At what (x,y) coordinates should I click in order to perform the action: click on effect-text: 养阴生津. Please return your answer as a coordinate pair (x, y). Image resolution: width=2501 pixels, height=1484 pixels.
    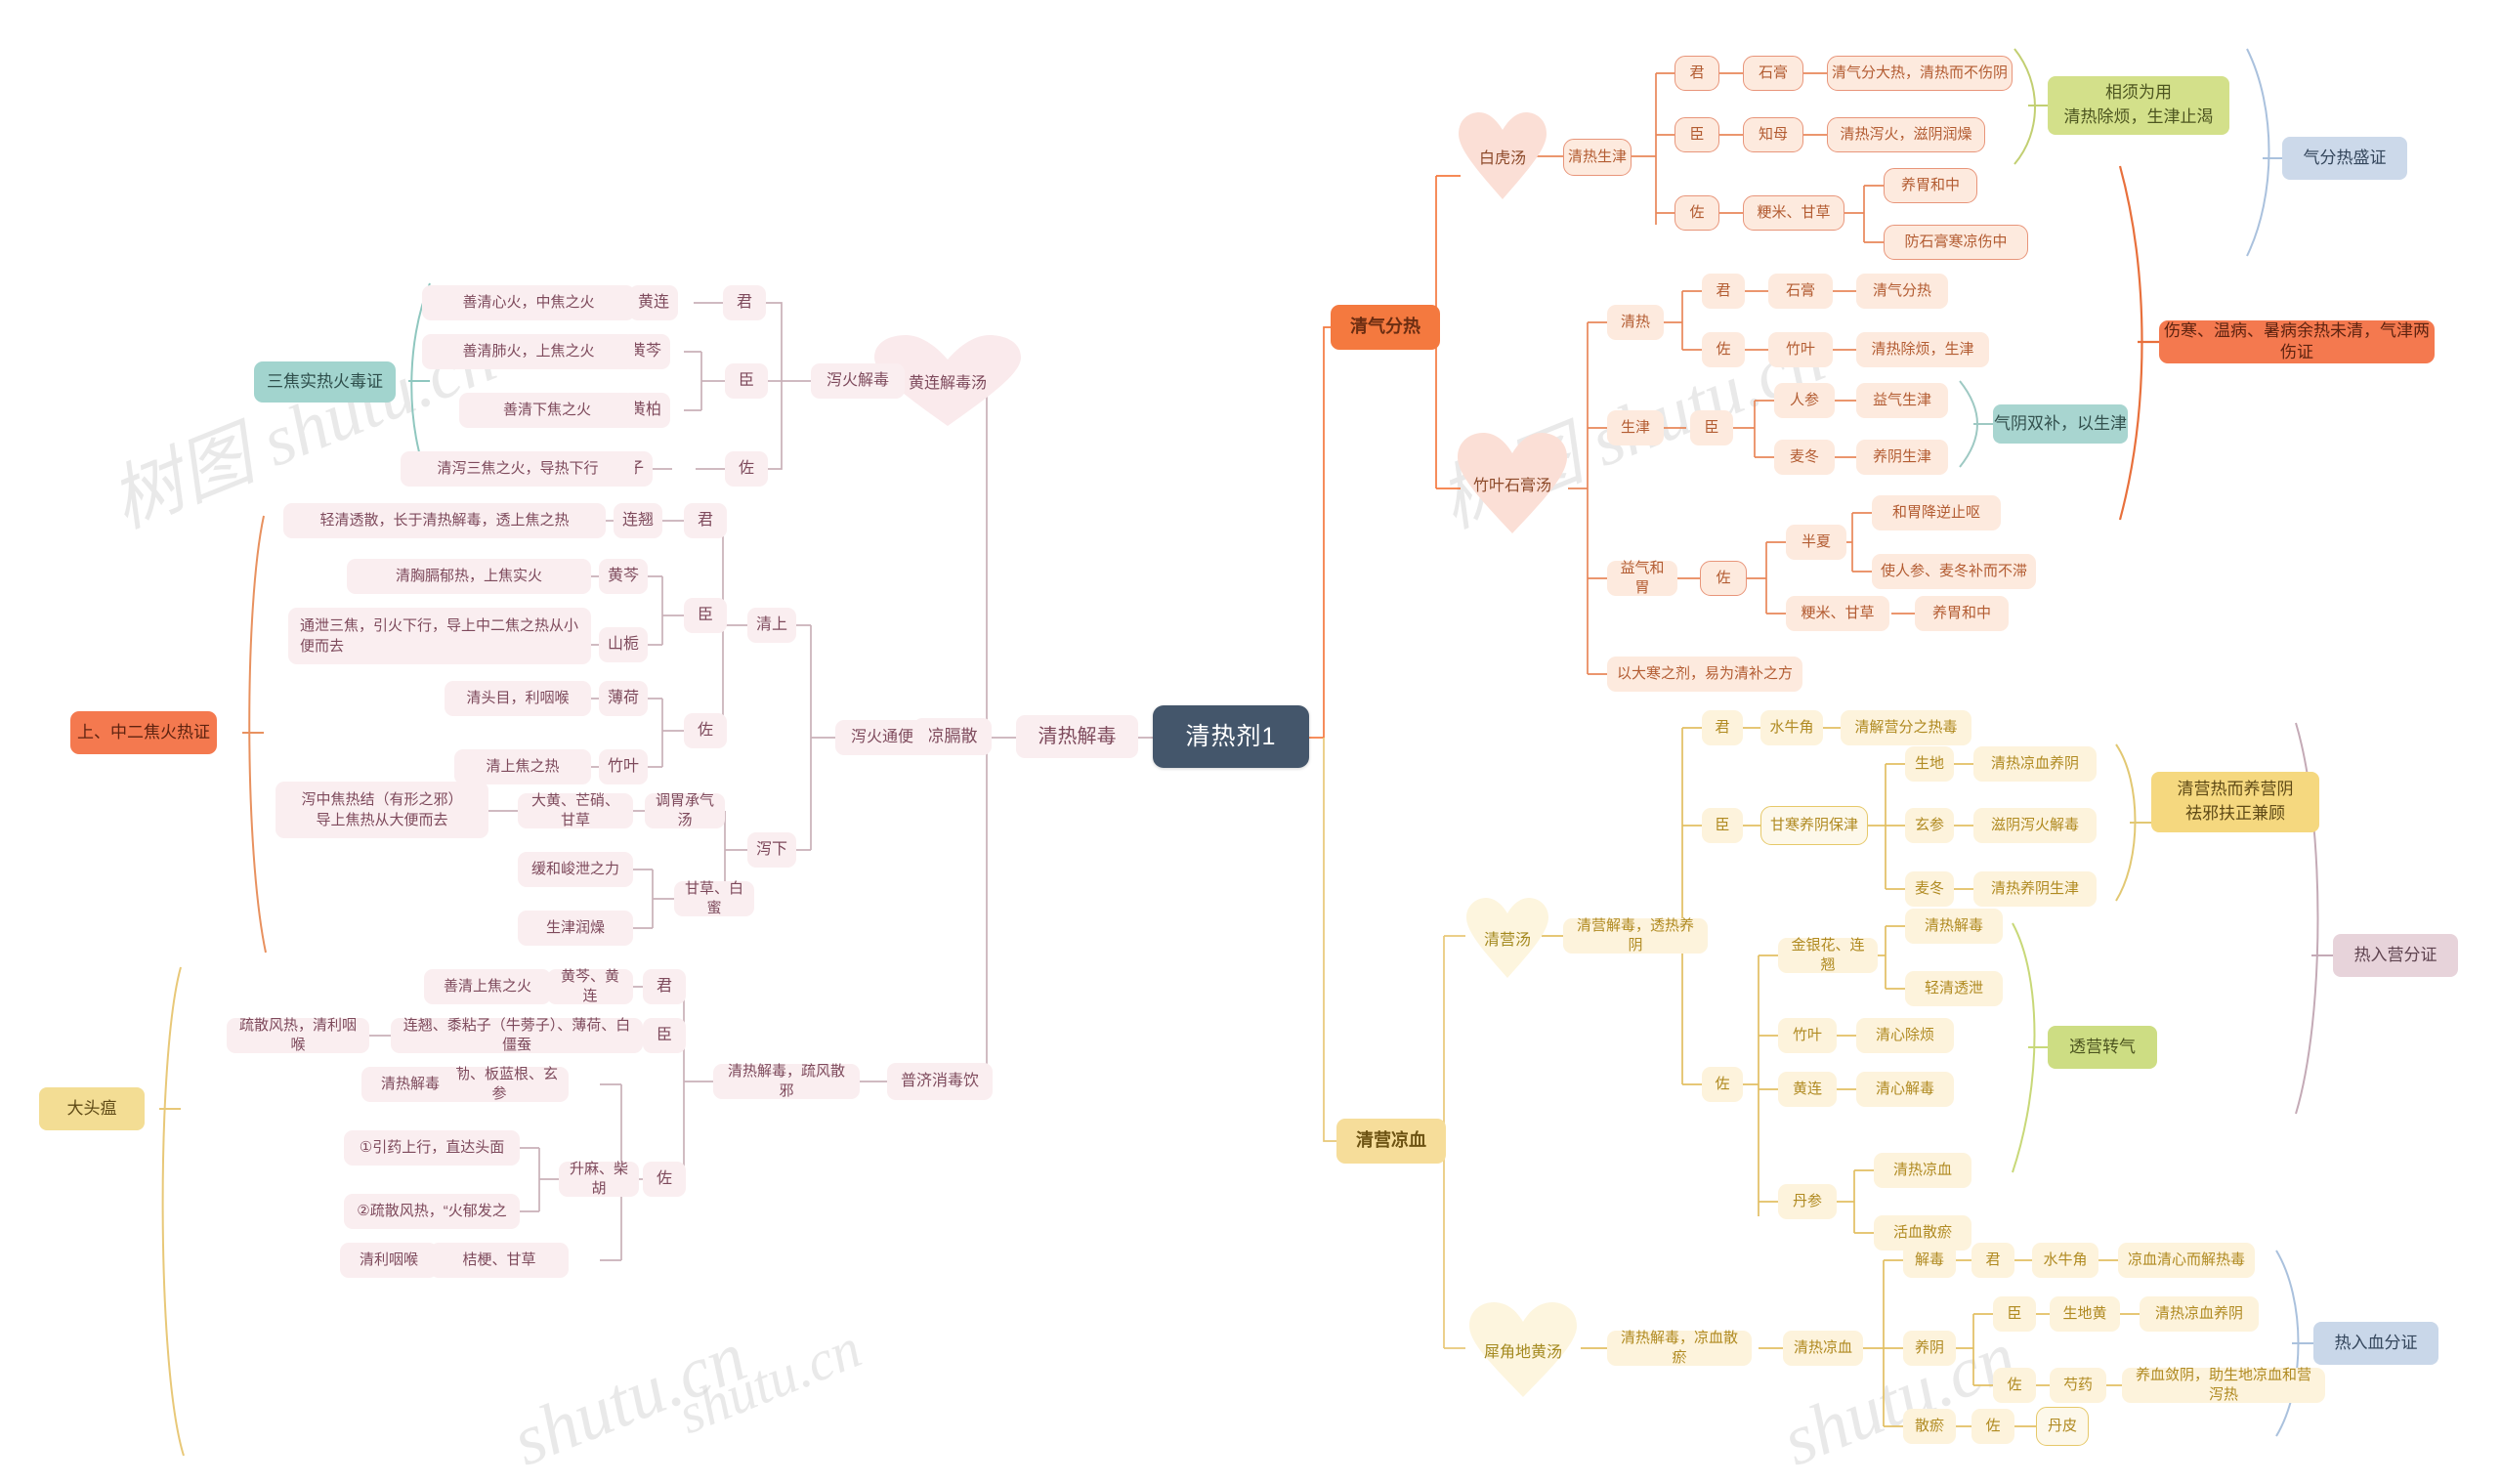
    Looking at the image, I should click on (1902, 457).